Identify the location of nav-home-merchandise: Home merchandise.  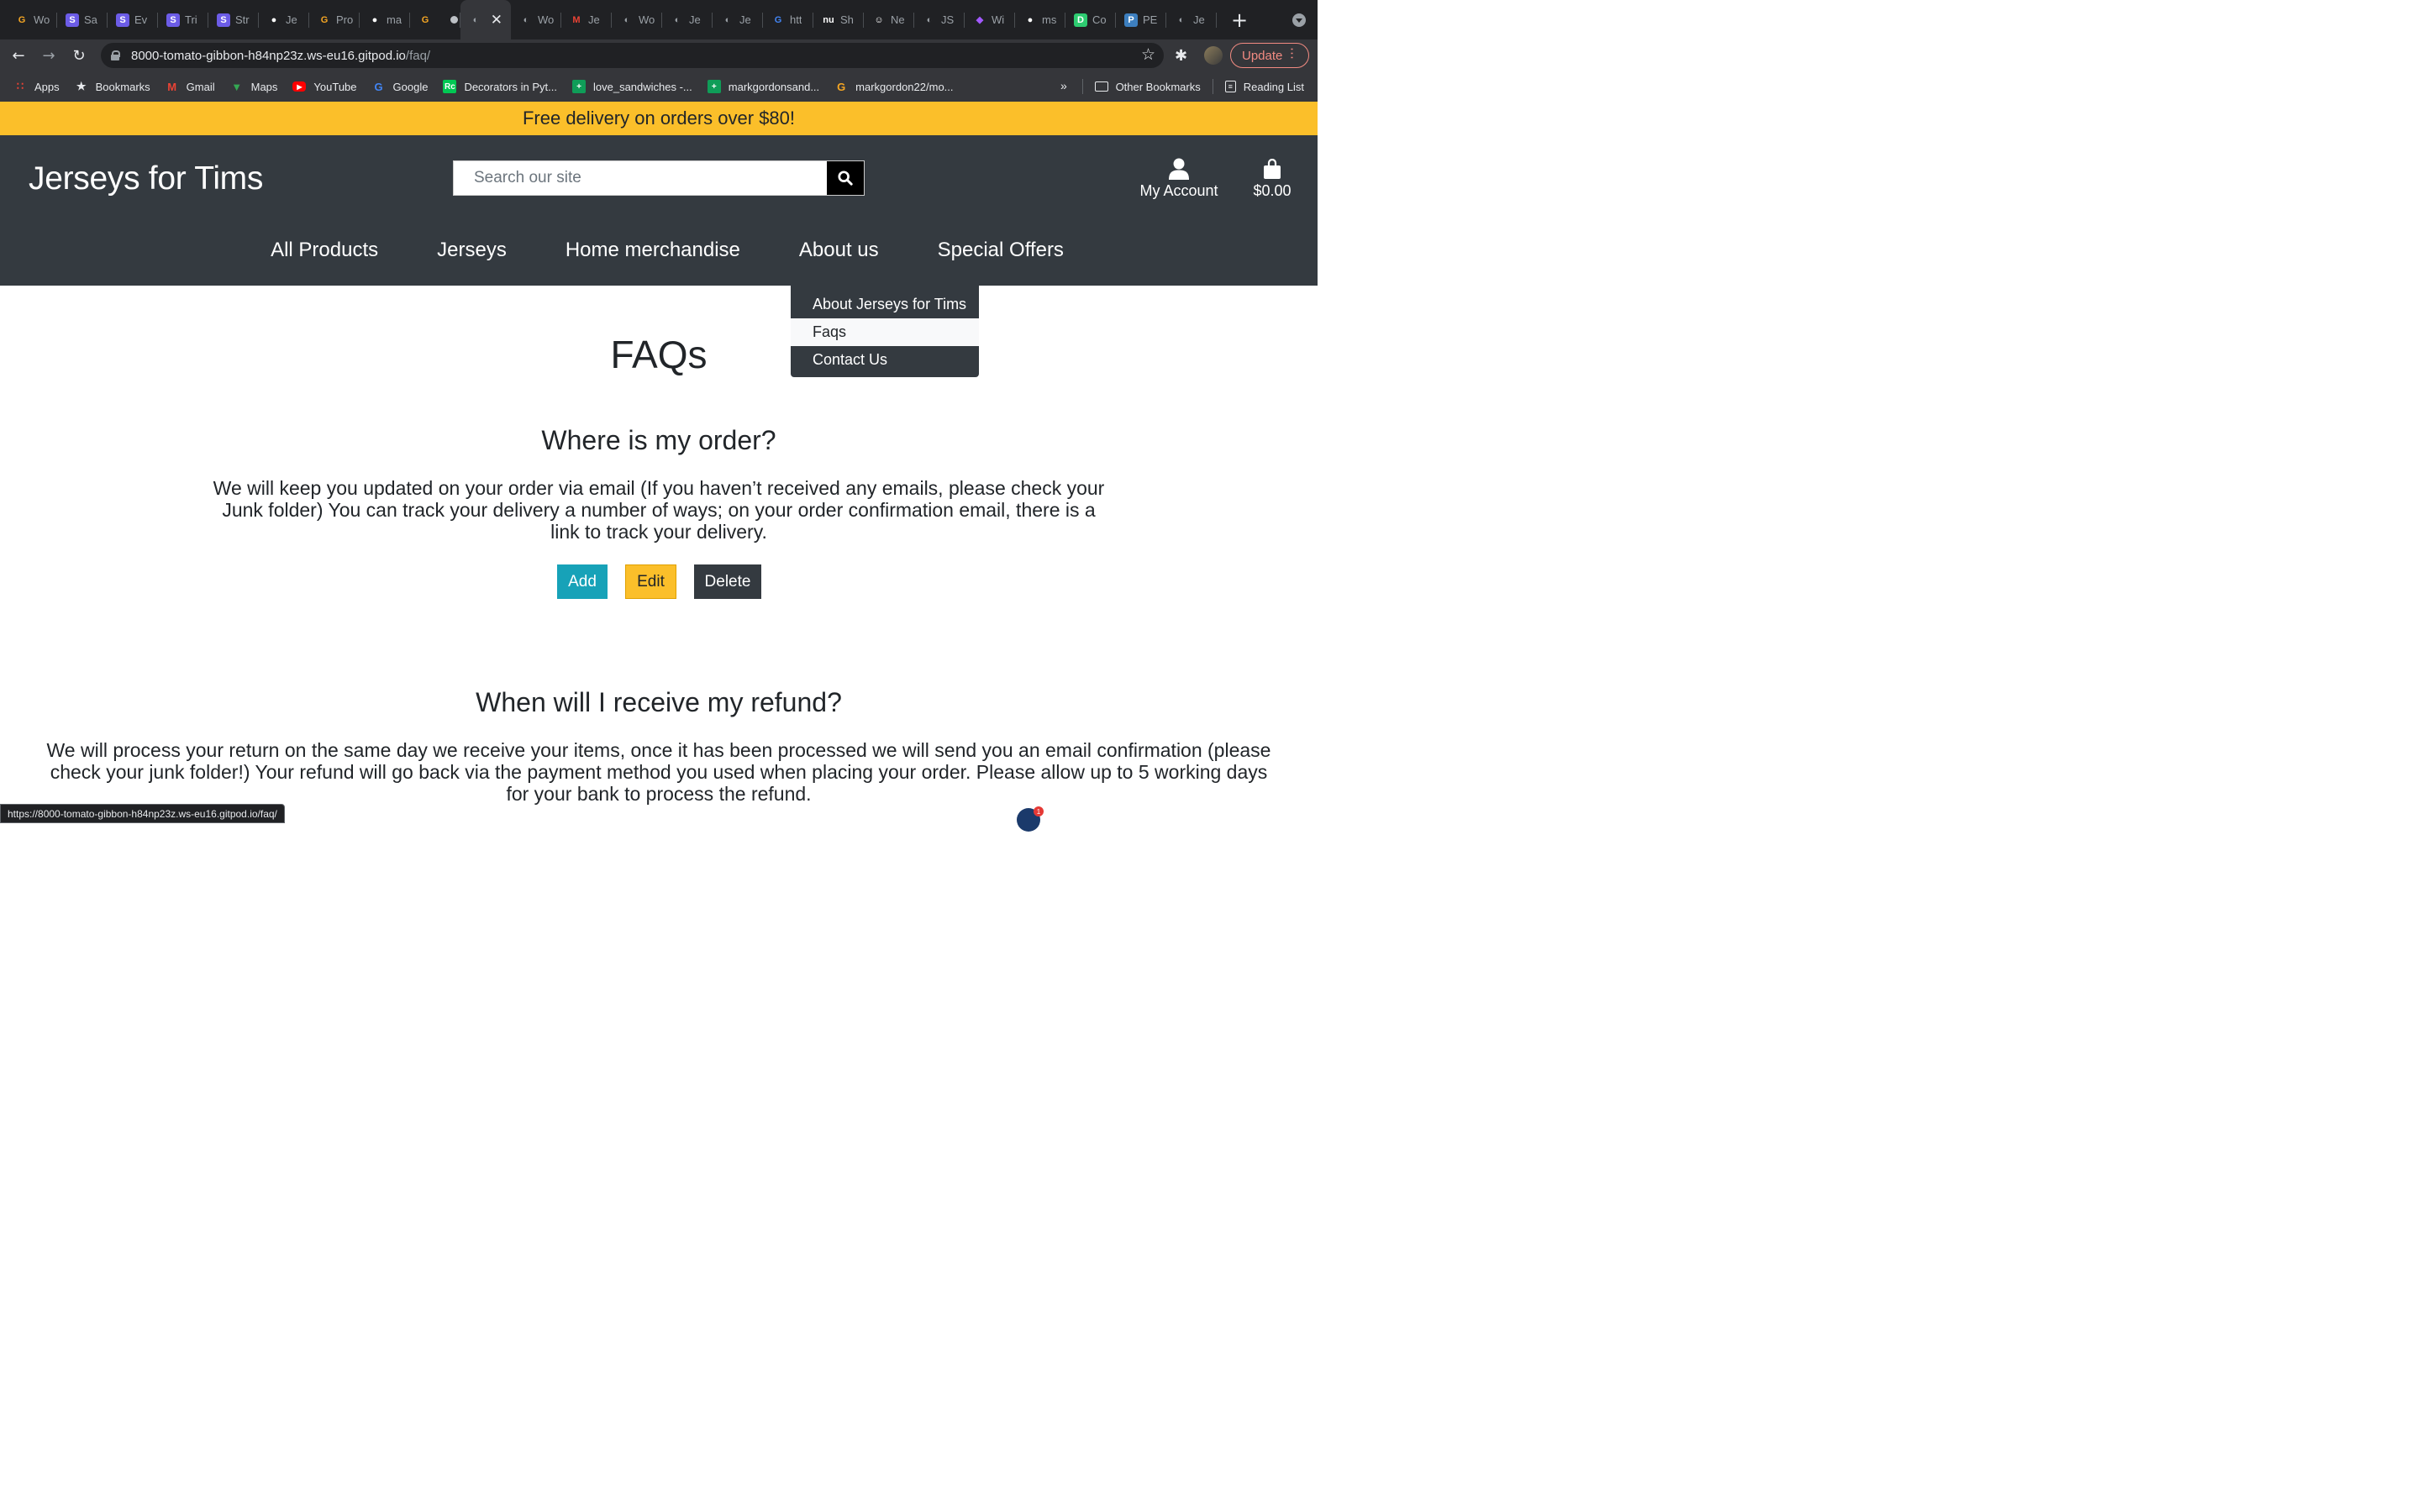
(653, 250).